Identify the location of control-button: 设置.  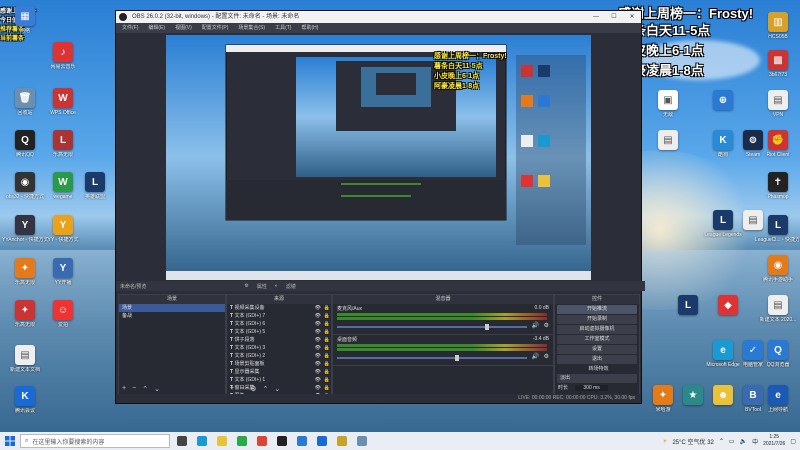
(597, 349).